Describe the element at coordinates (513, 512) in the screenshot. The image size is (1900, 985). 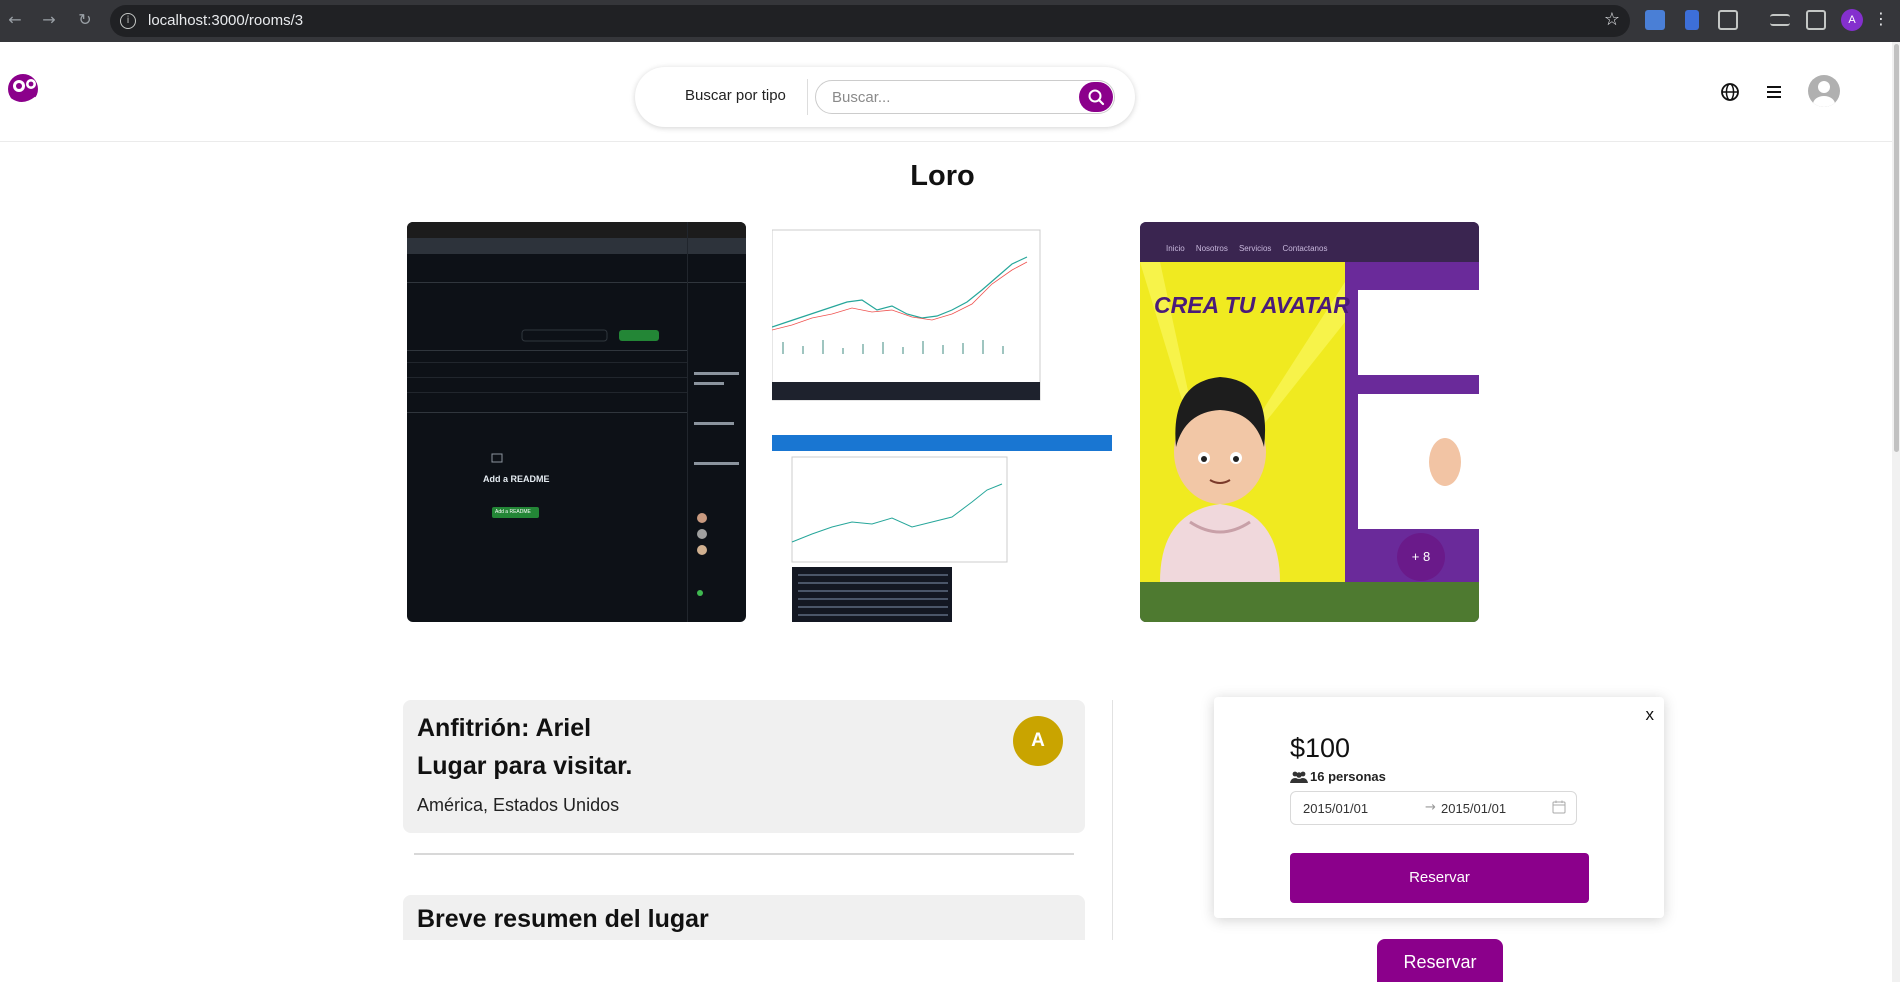
I see `readme-button: Add a README` at that location.